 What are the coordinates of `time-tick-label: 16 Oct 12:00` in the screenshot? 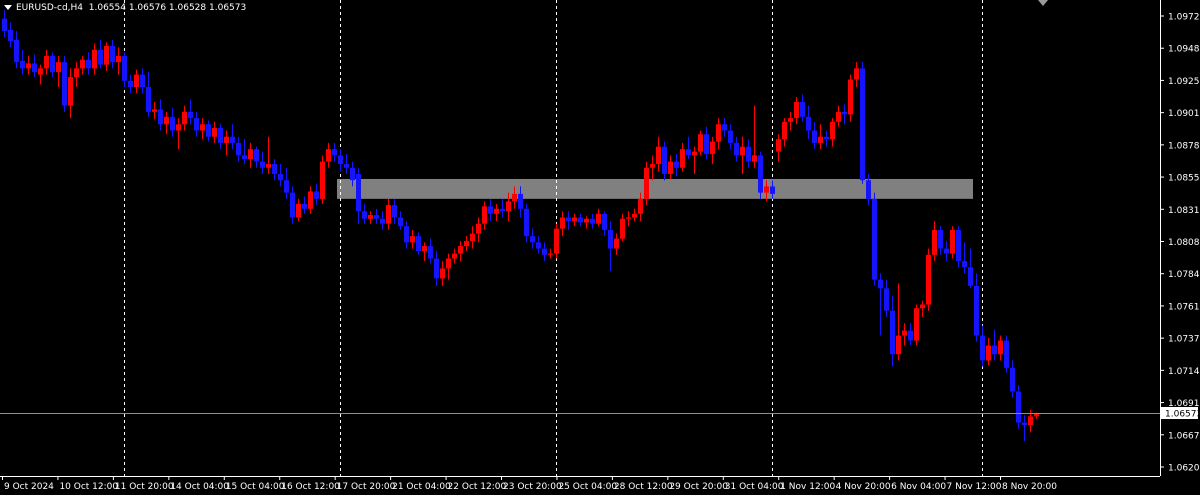 It's located at (310, 487).